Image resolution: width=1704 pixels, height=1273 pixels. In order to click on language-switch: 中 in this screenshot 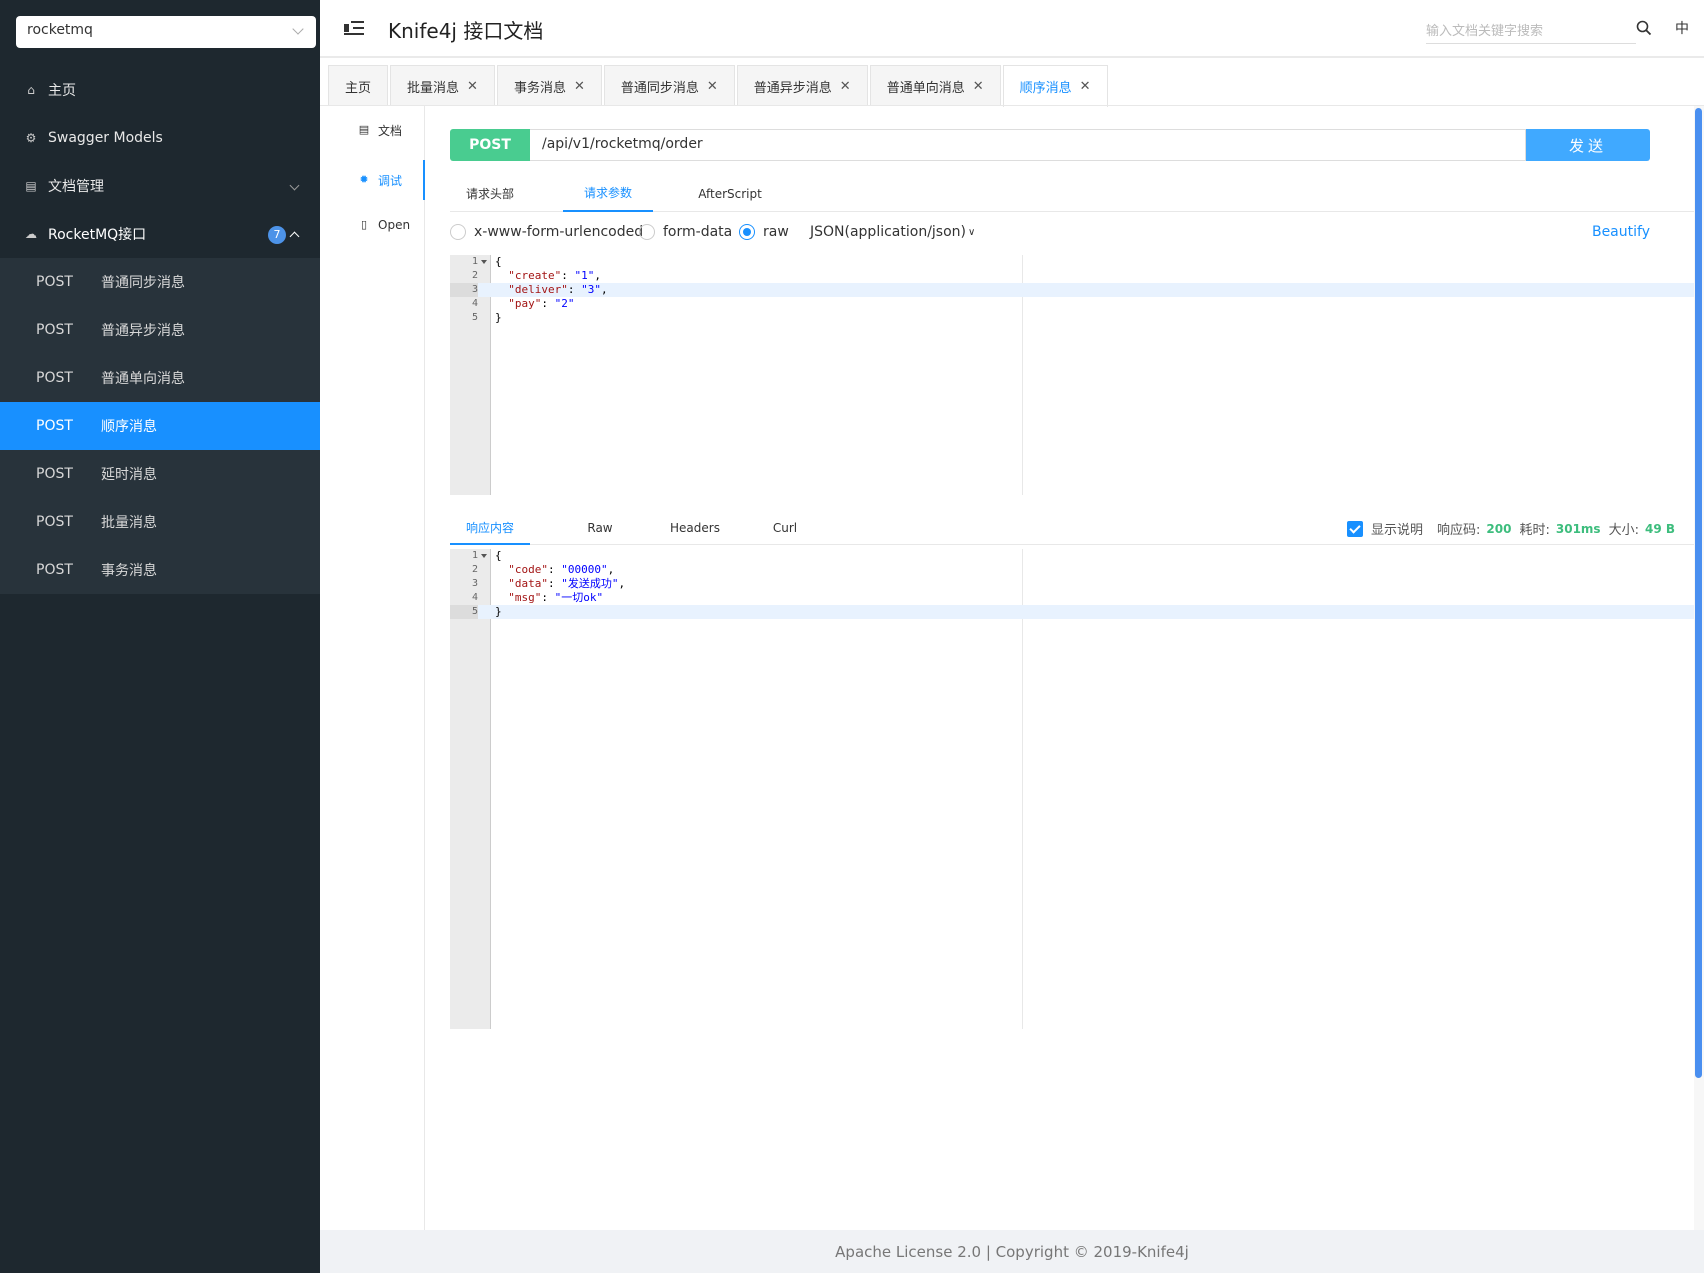, I will do `click(1682, 28)`.